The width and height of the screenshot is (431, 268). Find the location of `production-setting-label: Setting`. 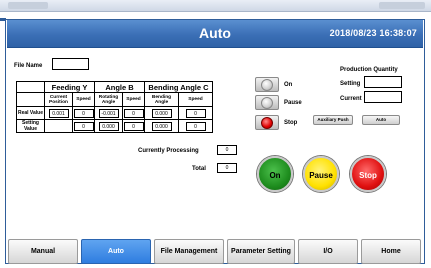

production-setting-label: Setting is located at coordinates (350, 84).